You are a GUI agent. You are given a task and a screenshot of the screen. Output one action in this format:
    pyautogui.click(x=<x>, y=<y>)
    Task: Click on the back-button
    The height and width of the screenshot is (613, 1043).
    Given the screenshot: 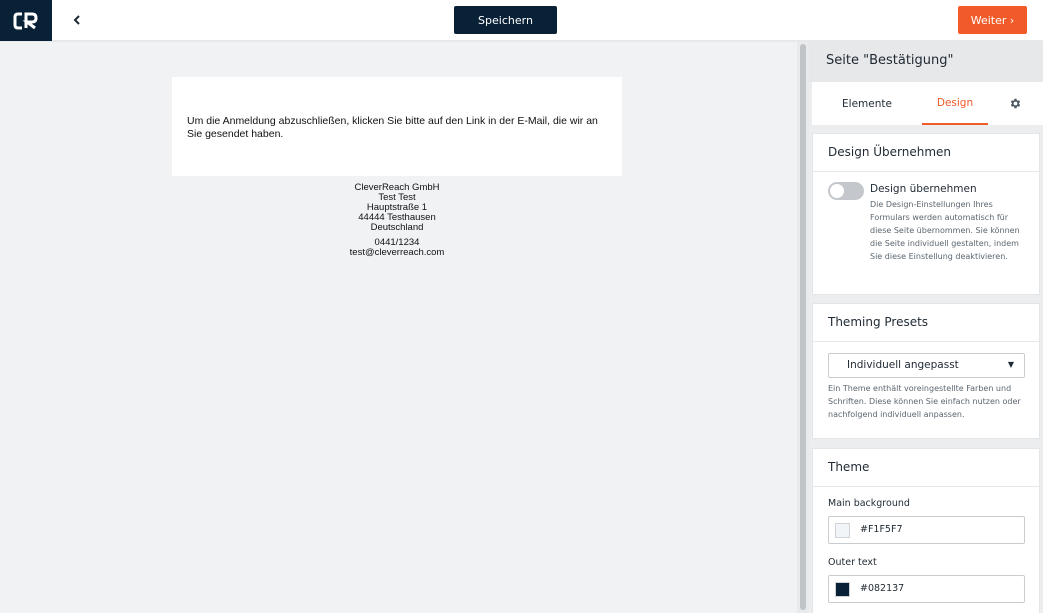 What is the action you would take?
    pyautogui.click(x=77, y=20)
    